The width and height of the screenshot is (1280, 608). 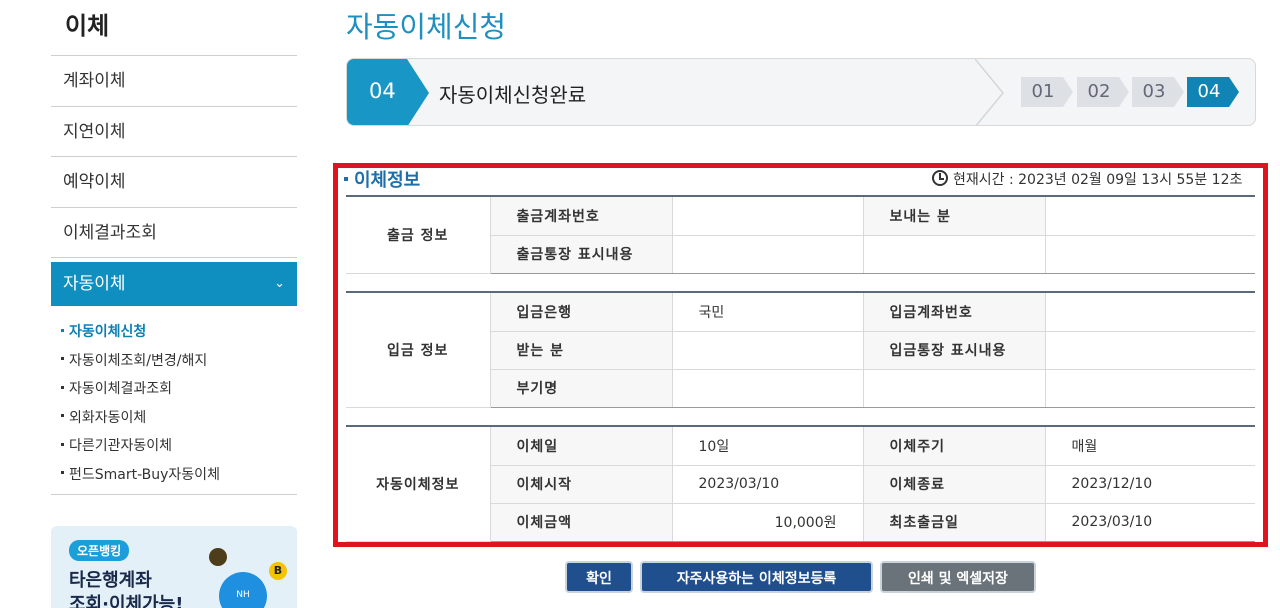 I want to click on section-title: 이체정보, so click(x=382, y=179).